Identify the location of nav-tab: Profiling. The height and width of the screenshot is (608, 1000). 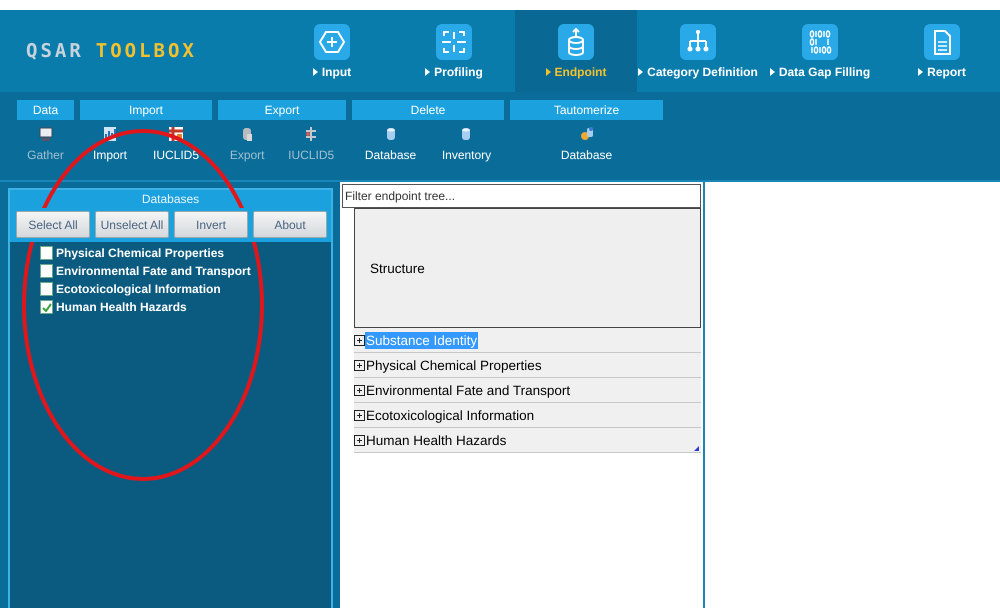
(454, 51).